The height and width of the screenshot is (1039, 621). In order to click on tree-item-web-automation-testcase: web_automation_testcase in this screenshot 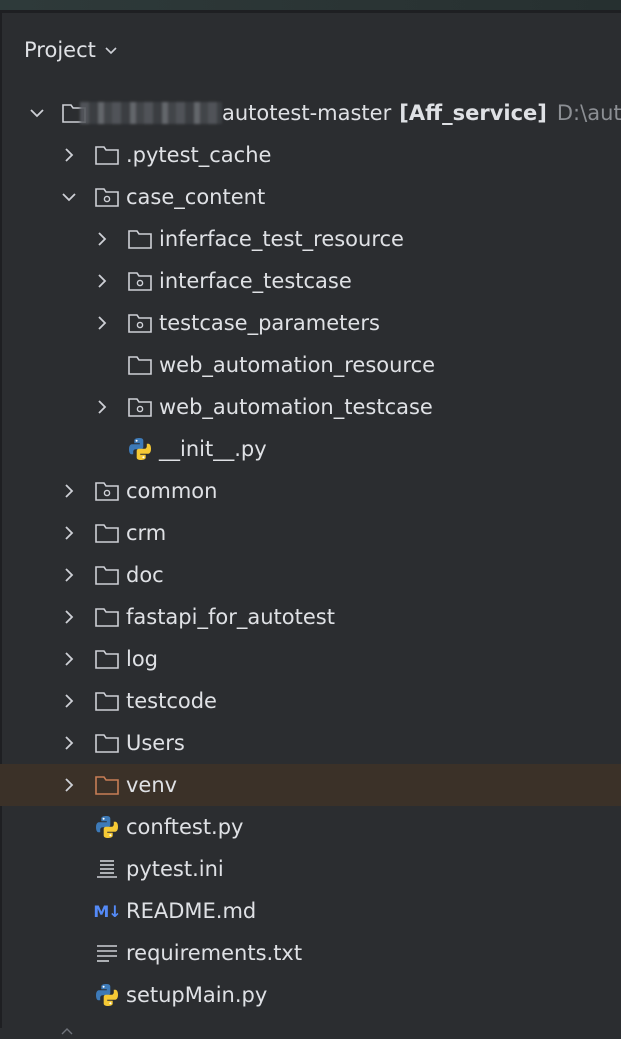, I will do `click(310, 407)`.